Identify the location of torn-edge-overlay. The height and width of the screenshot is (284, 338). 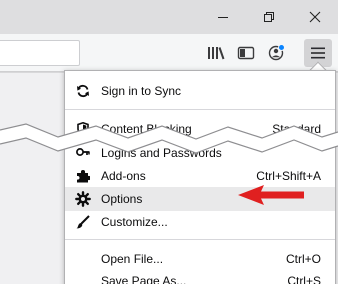
(169, 138).